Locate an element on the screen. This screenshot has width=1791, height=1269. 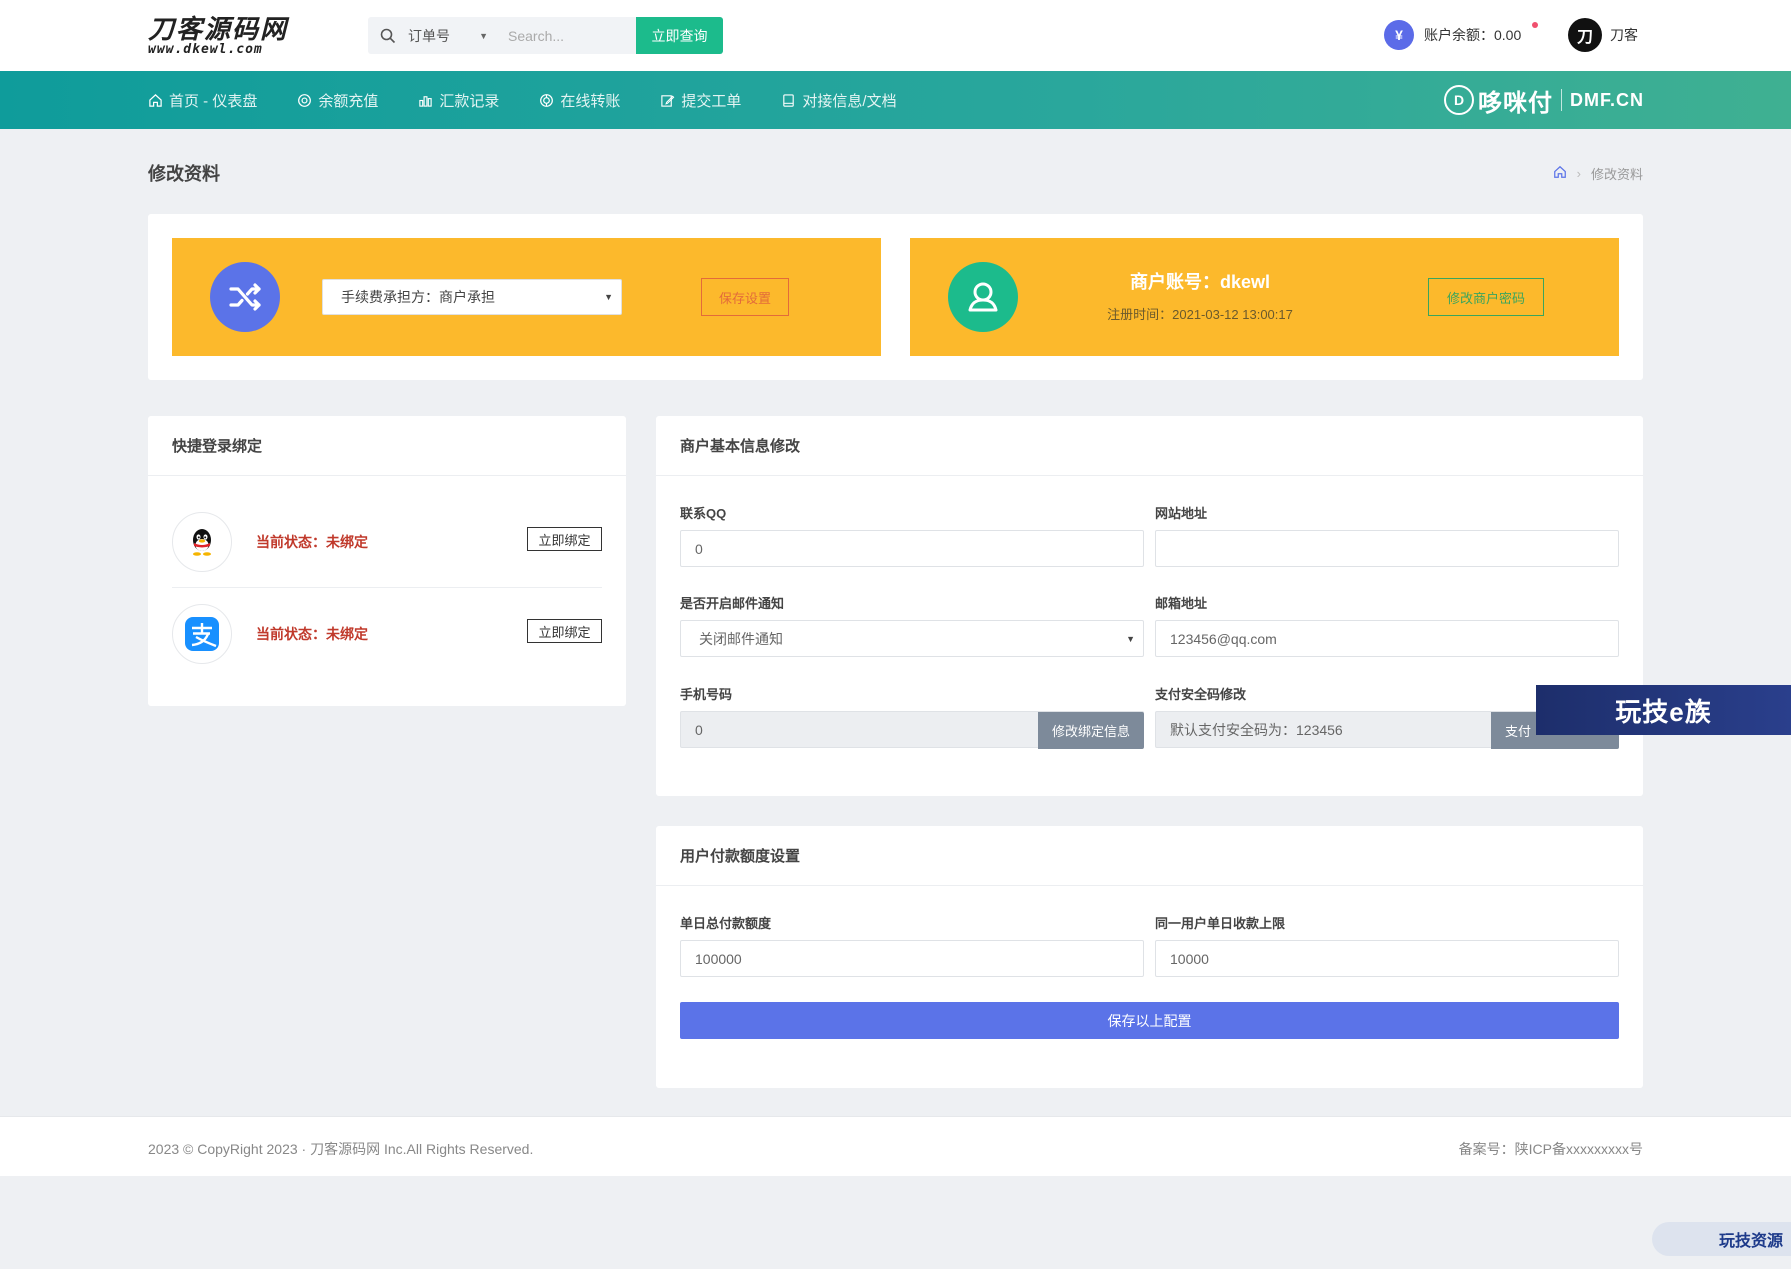
fee-panel: 手续费承担方：商户承担 ▼ 保存设置 is located at coordinates (526, 297).